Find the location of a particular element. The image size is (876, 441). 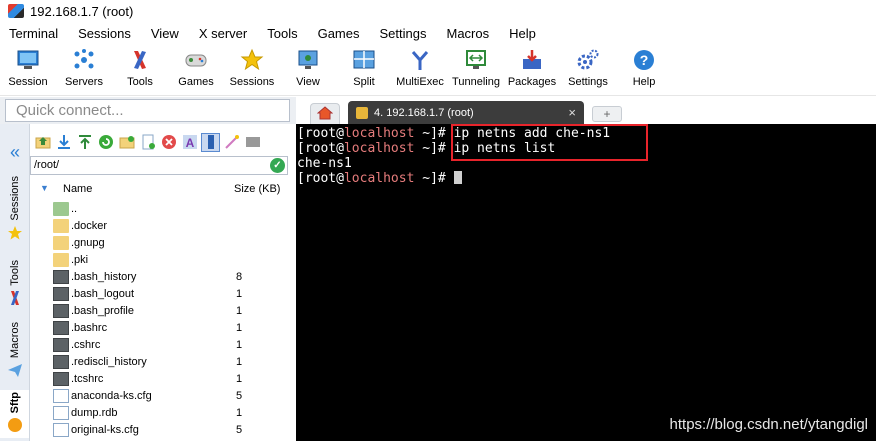

servers-button: Servers is located at coordinates (84, 66).